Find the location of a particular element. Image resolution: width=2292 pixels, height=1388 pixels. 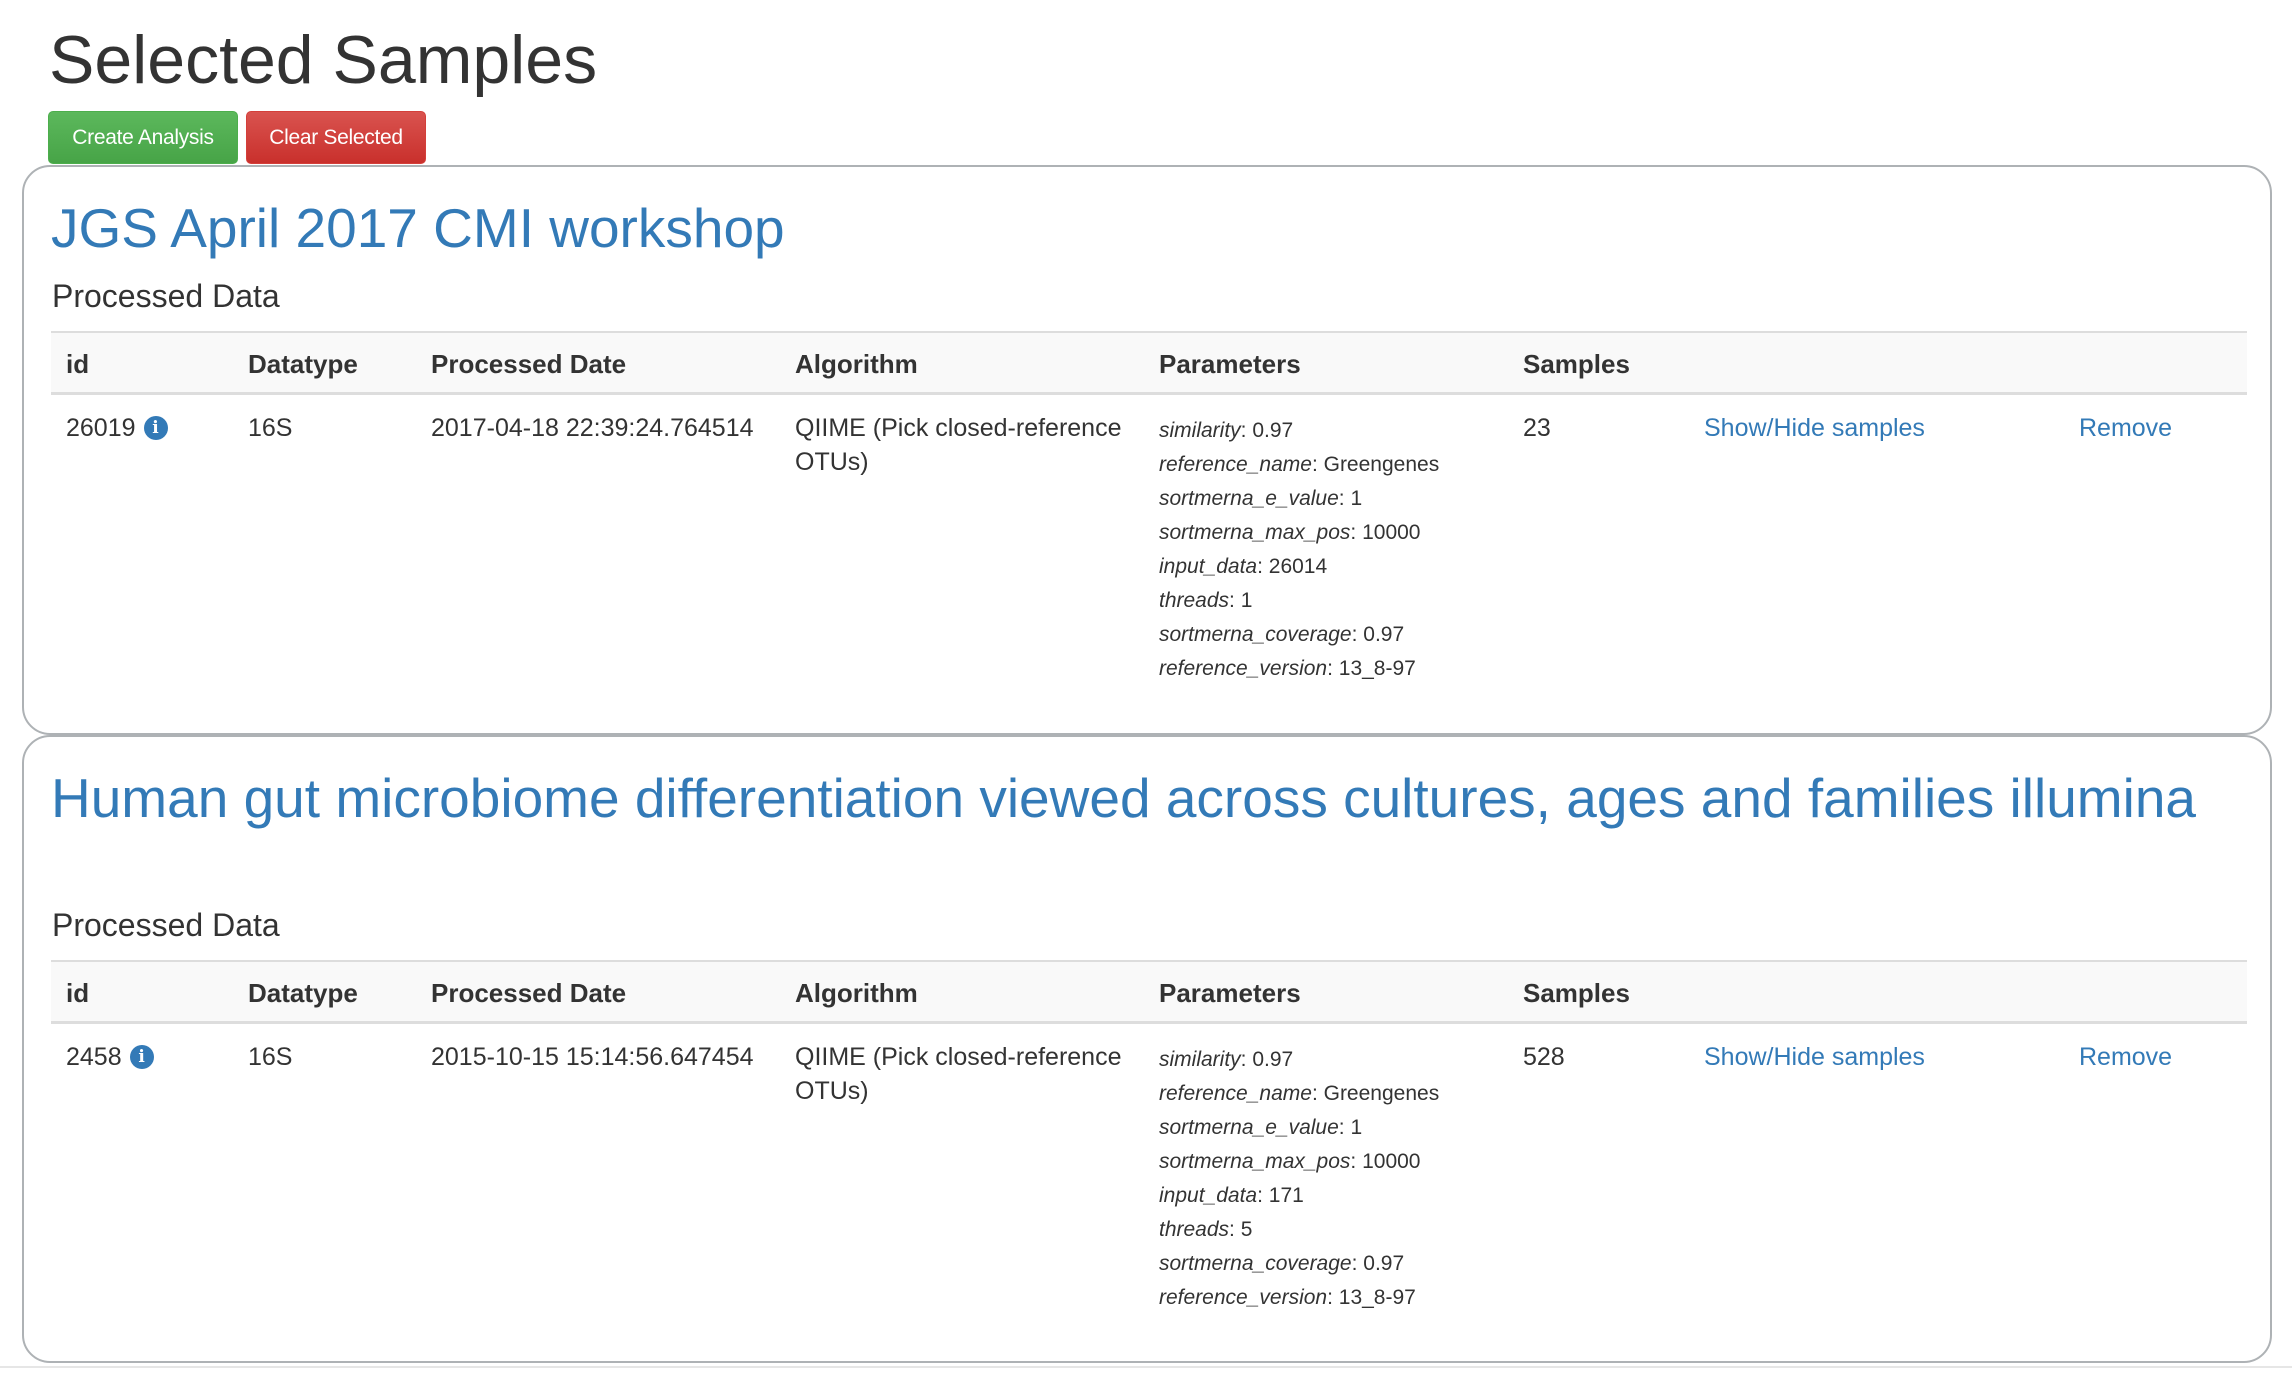

cell-id: 26019 i is located at coordinates (117, 428).